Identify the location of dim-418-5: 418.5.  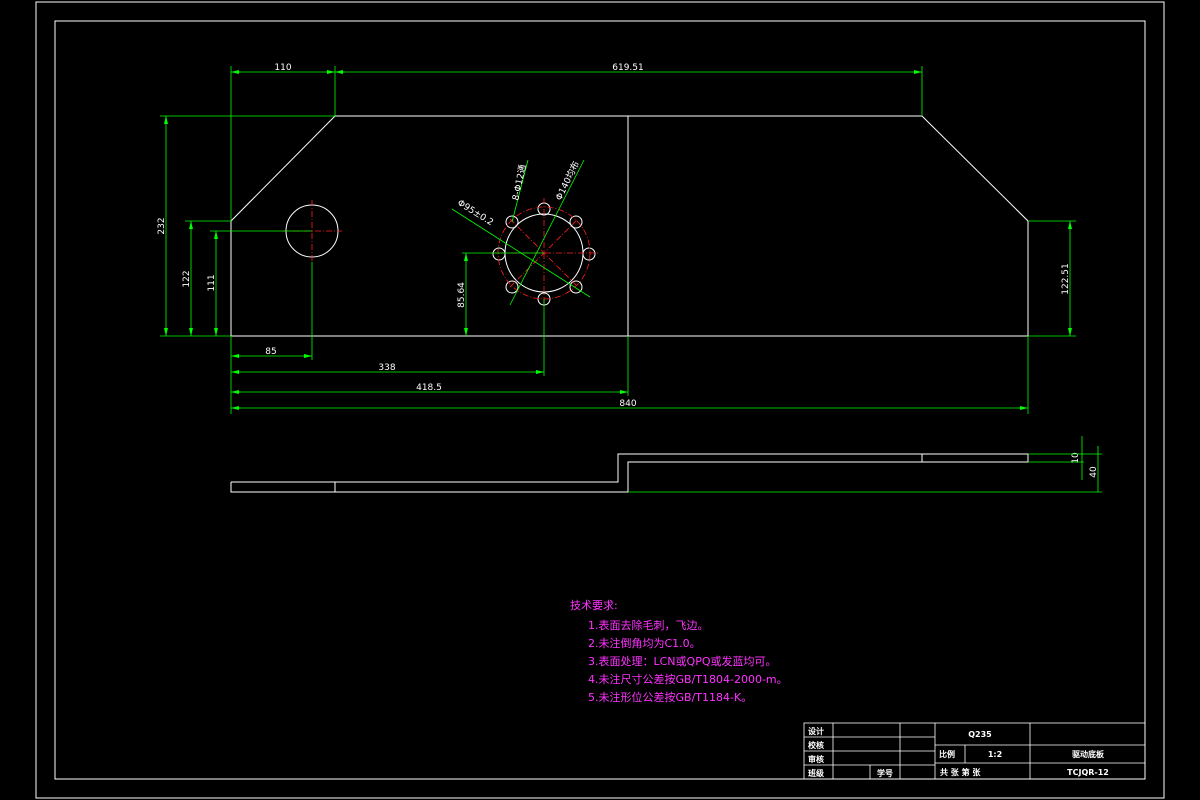
(429, 388).